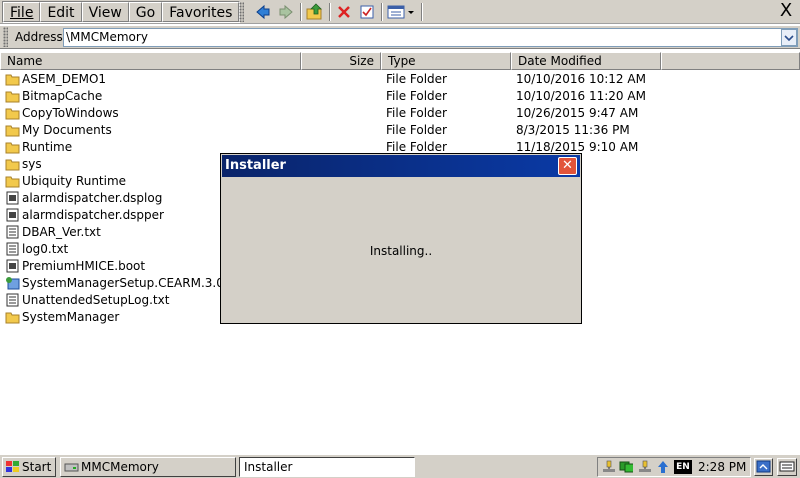  I want to click on file-name: My Documents, so click(67, 130).